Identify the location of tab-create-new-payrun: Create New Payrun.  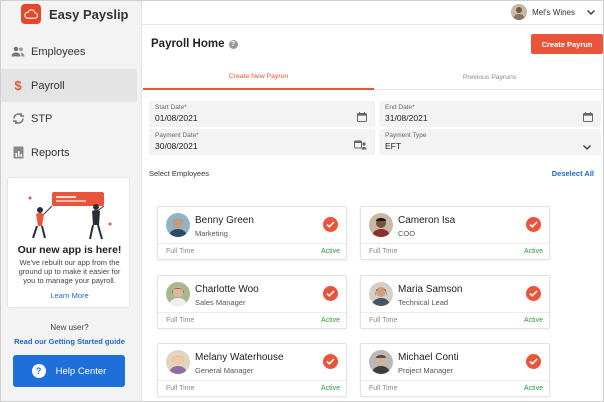
(258, 77).